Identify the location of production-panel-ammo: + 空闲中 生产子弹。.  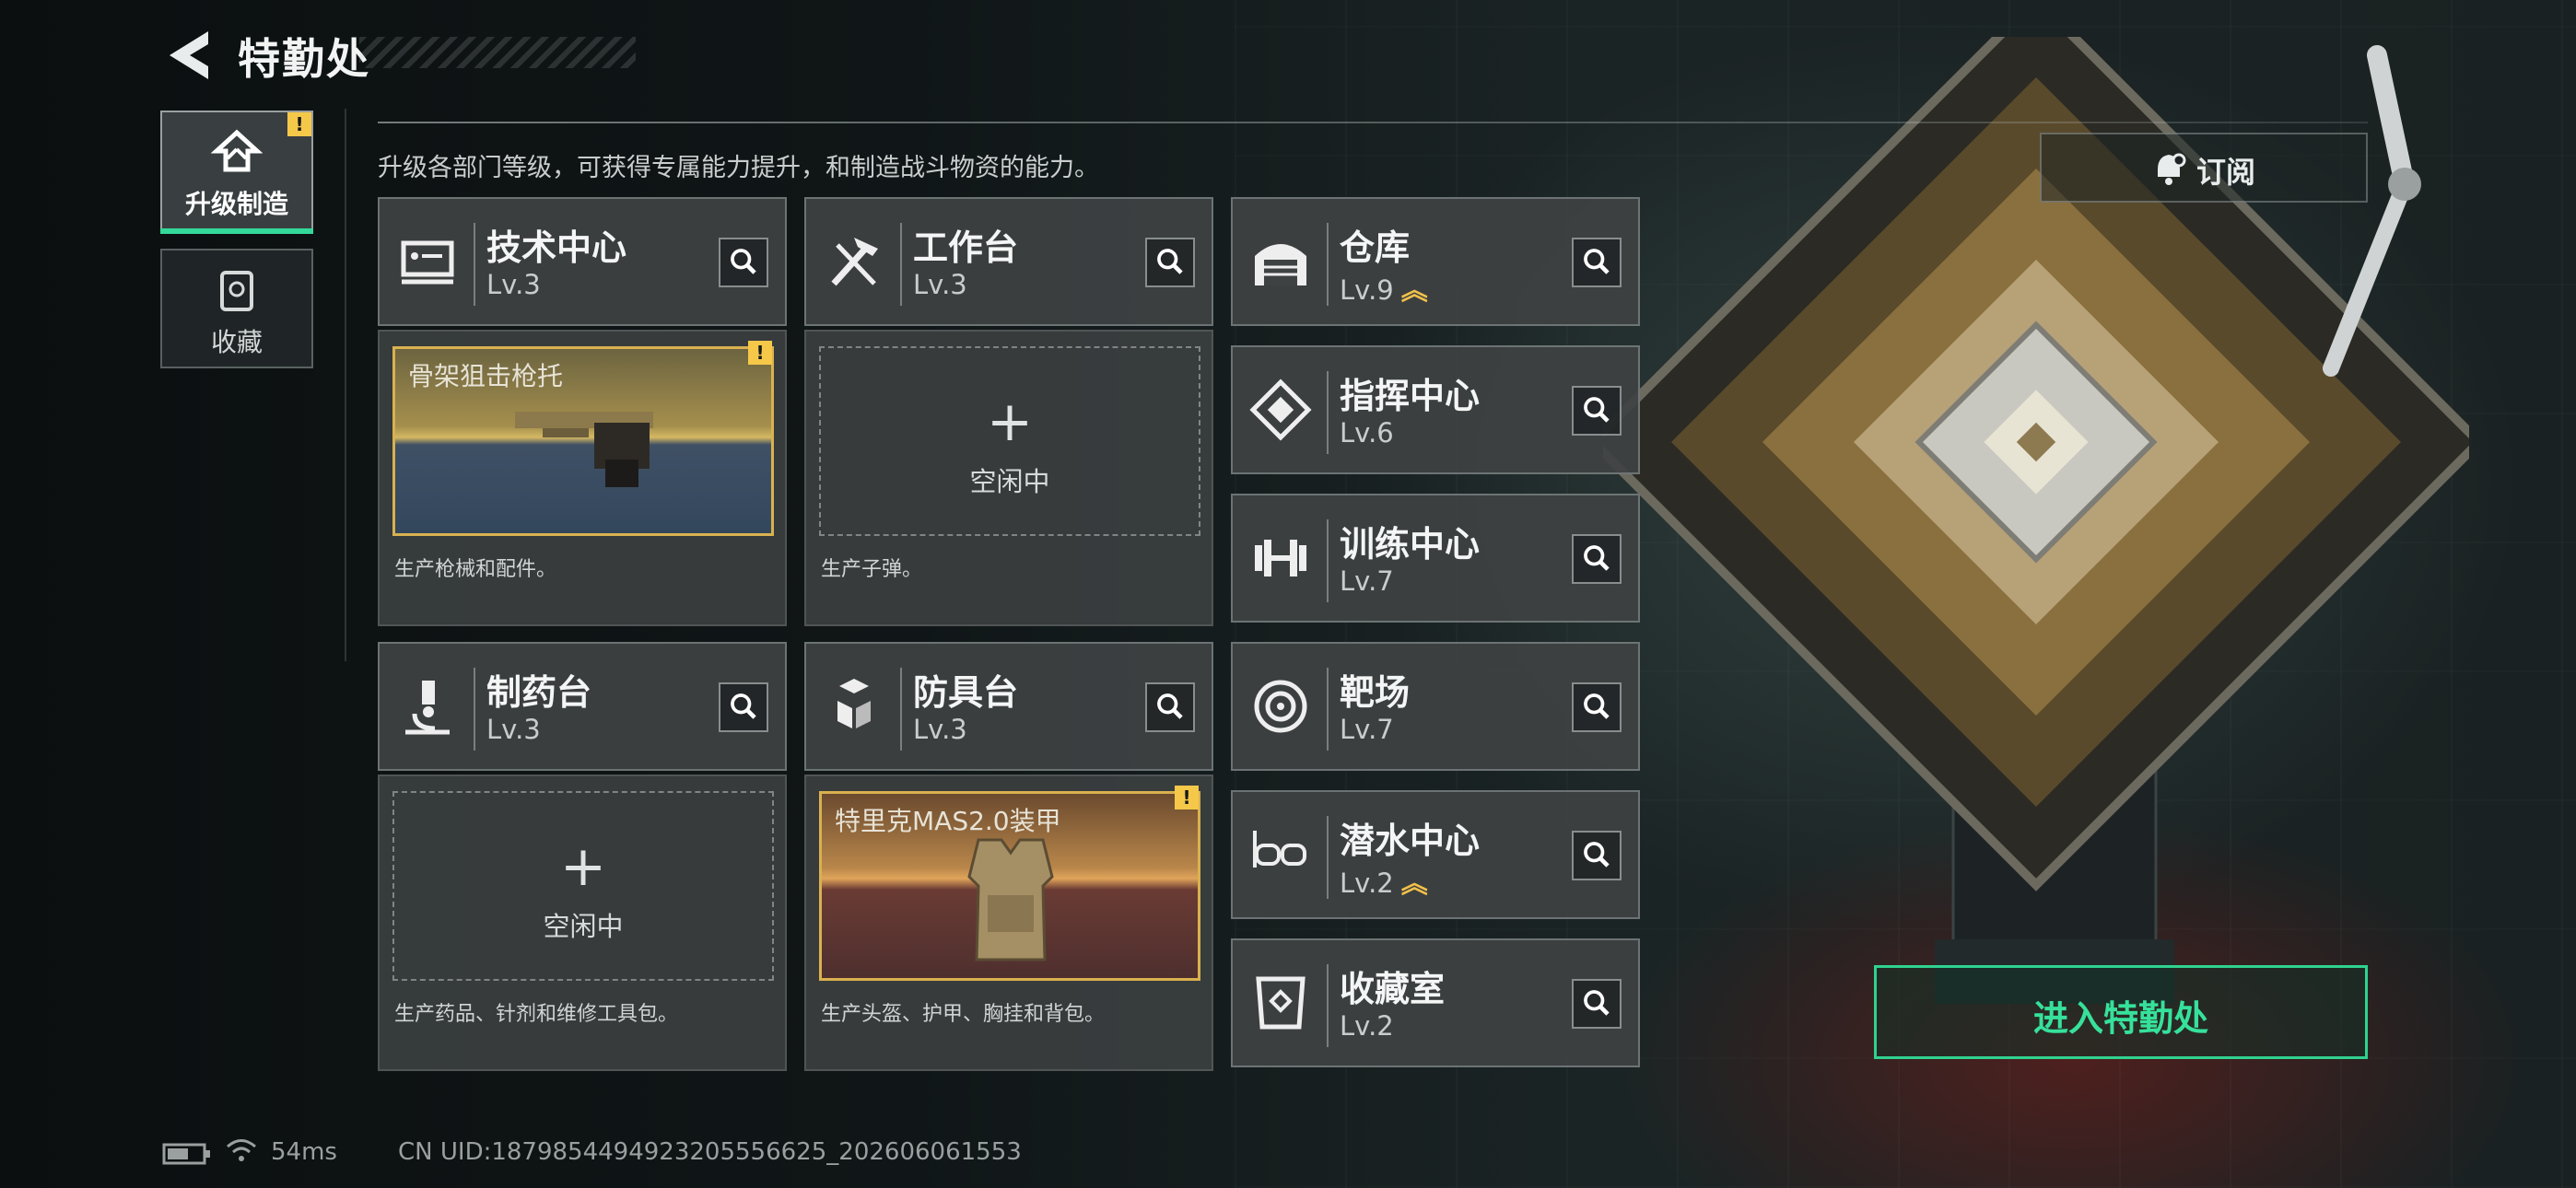
(1008, 478).